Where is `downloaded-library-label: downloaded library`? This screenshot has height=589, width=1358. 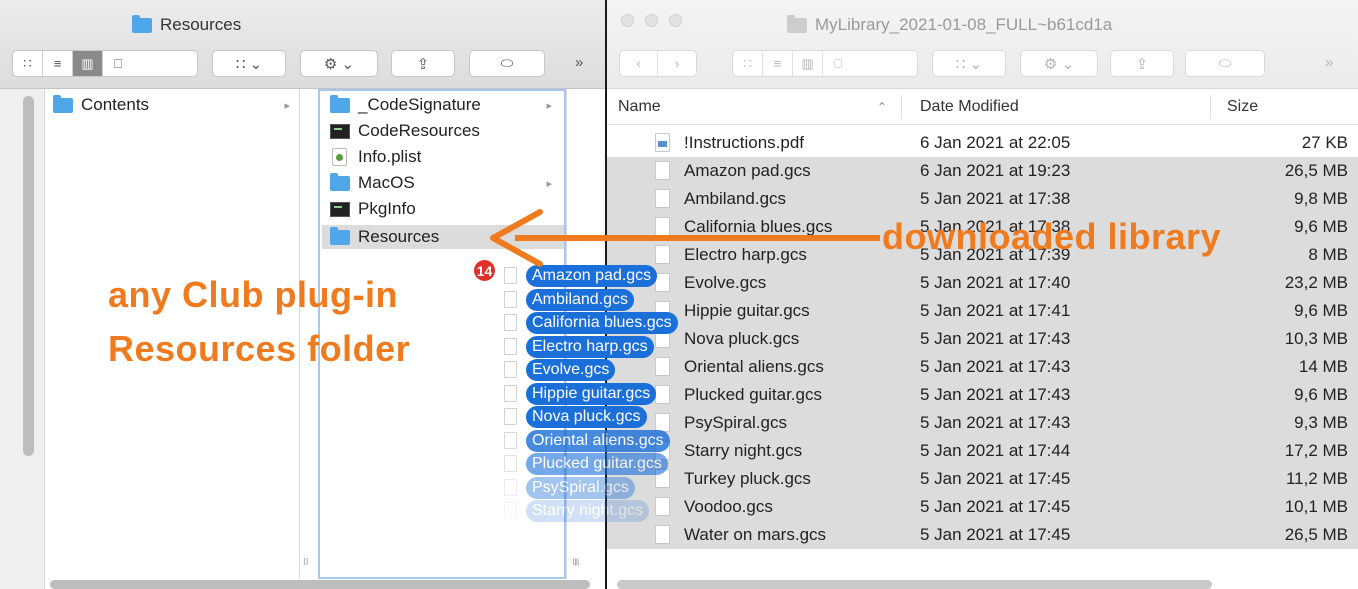 downloaded-library-label: downloaded library is located at coordinates (1052, 236).